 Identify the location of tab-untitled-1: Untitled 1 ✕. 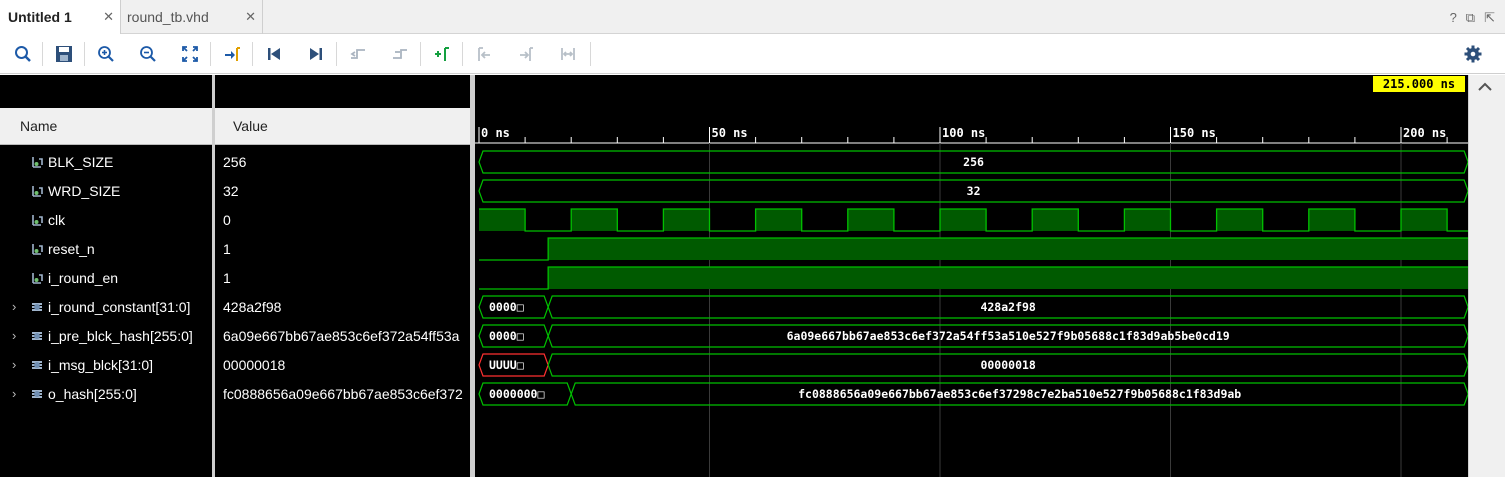
(60, 17).